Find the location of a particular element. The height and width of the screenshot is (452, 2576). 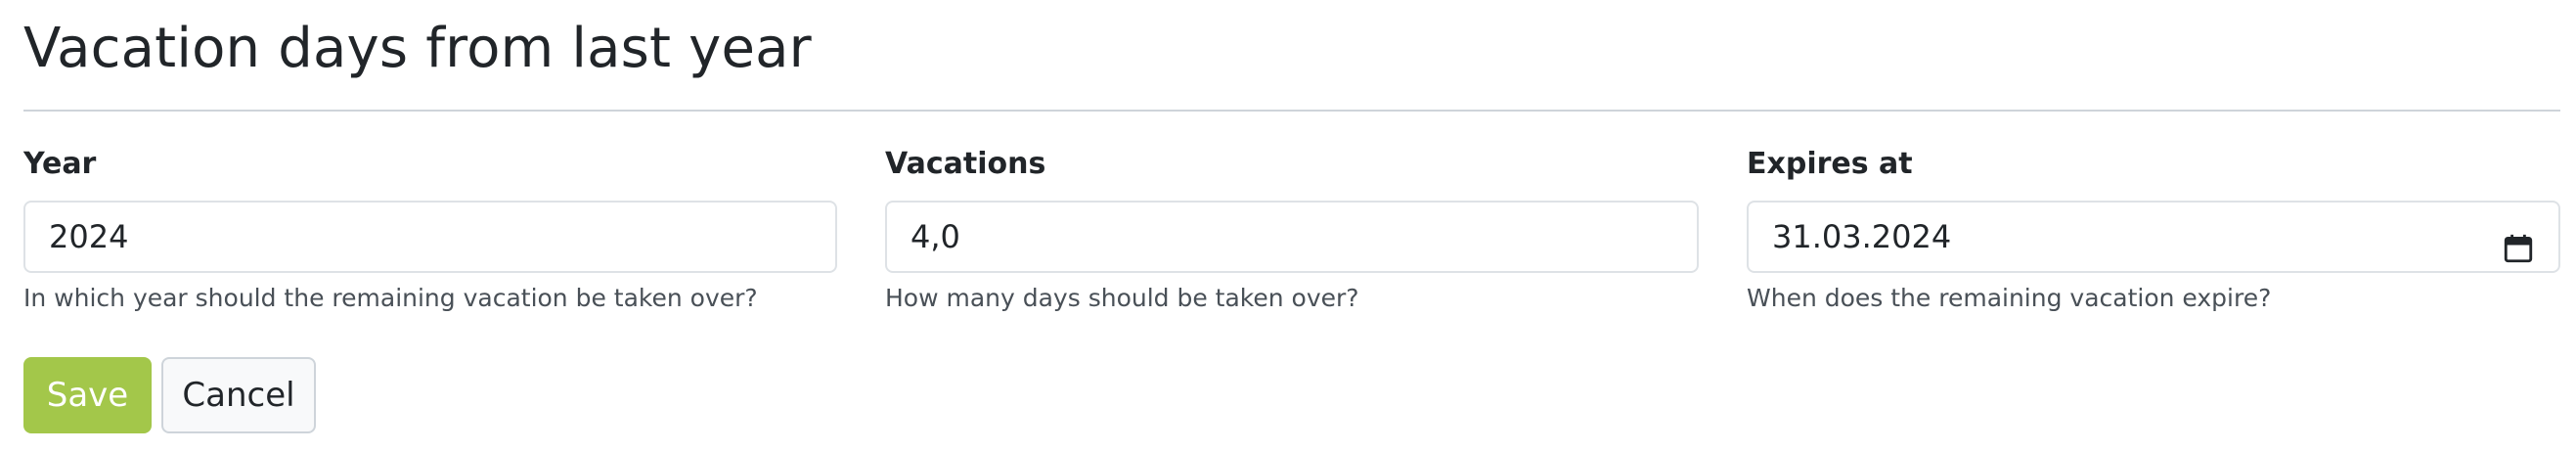

vacations-input is located at coordinates (1292, 237).